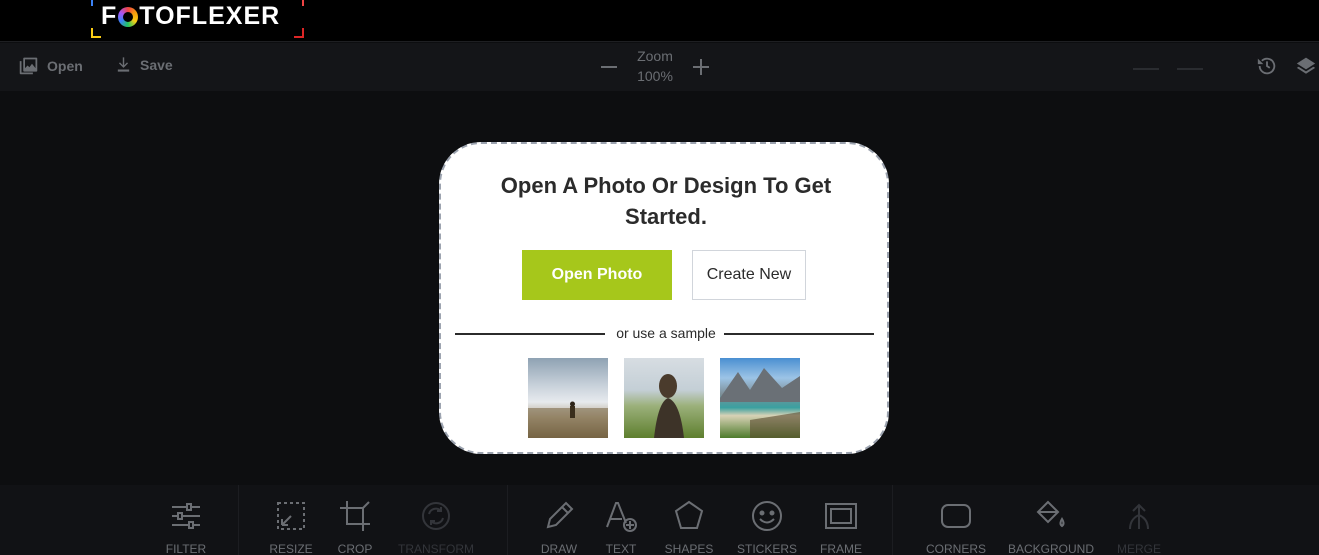  I want to click on sample-divider-text: or use a sample, so click(666, 333).